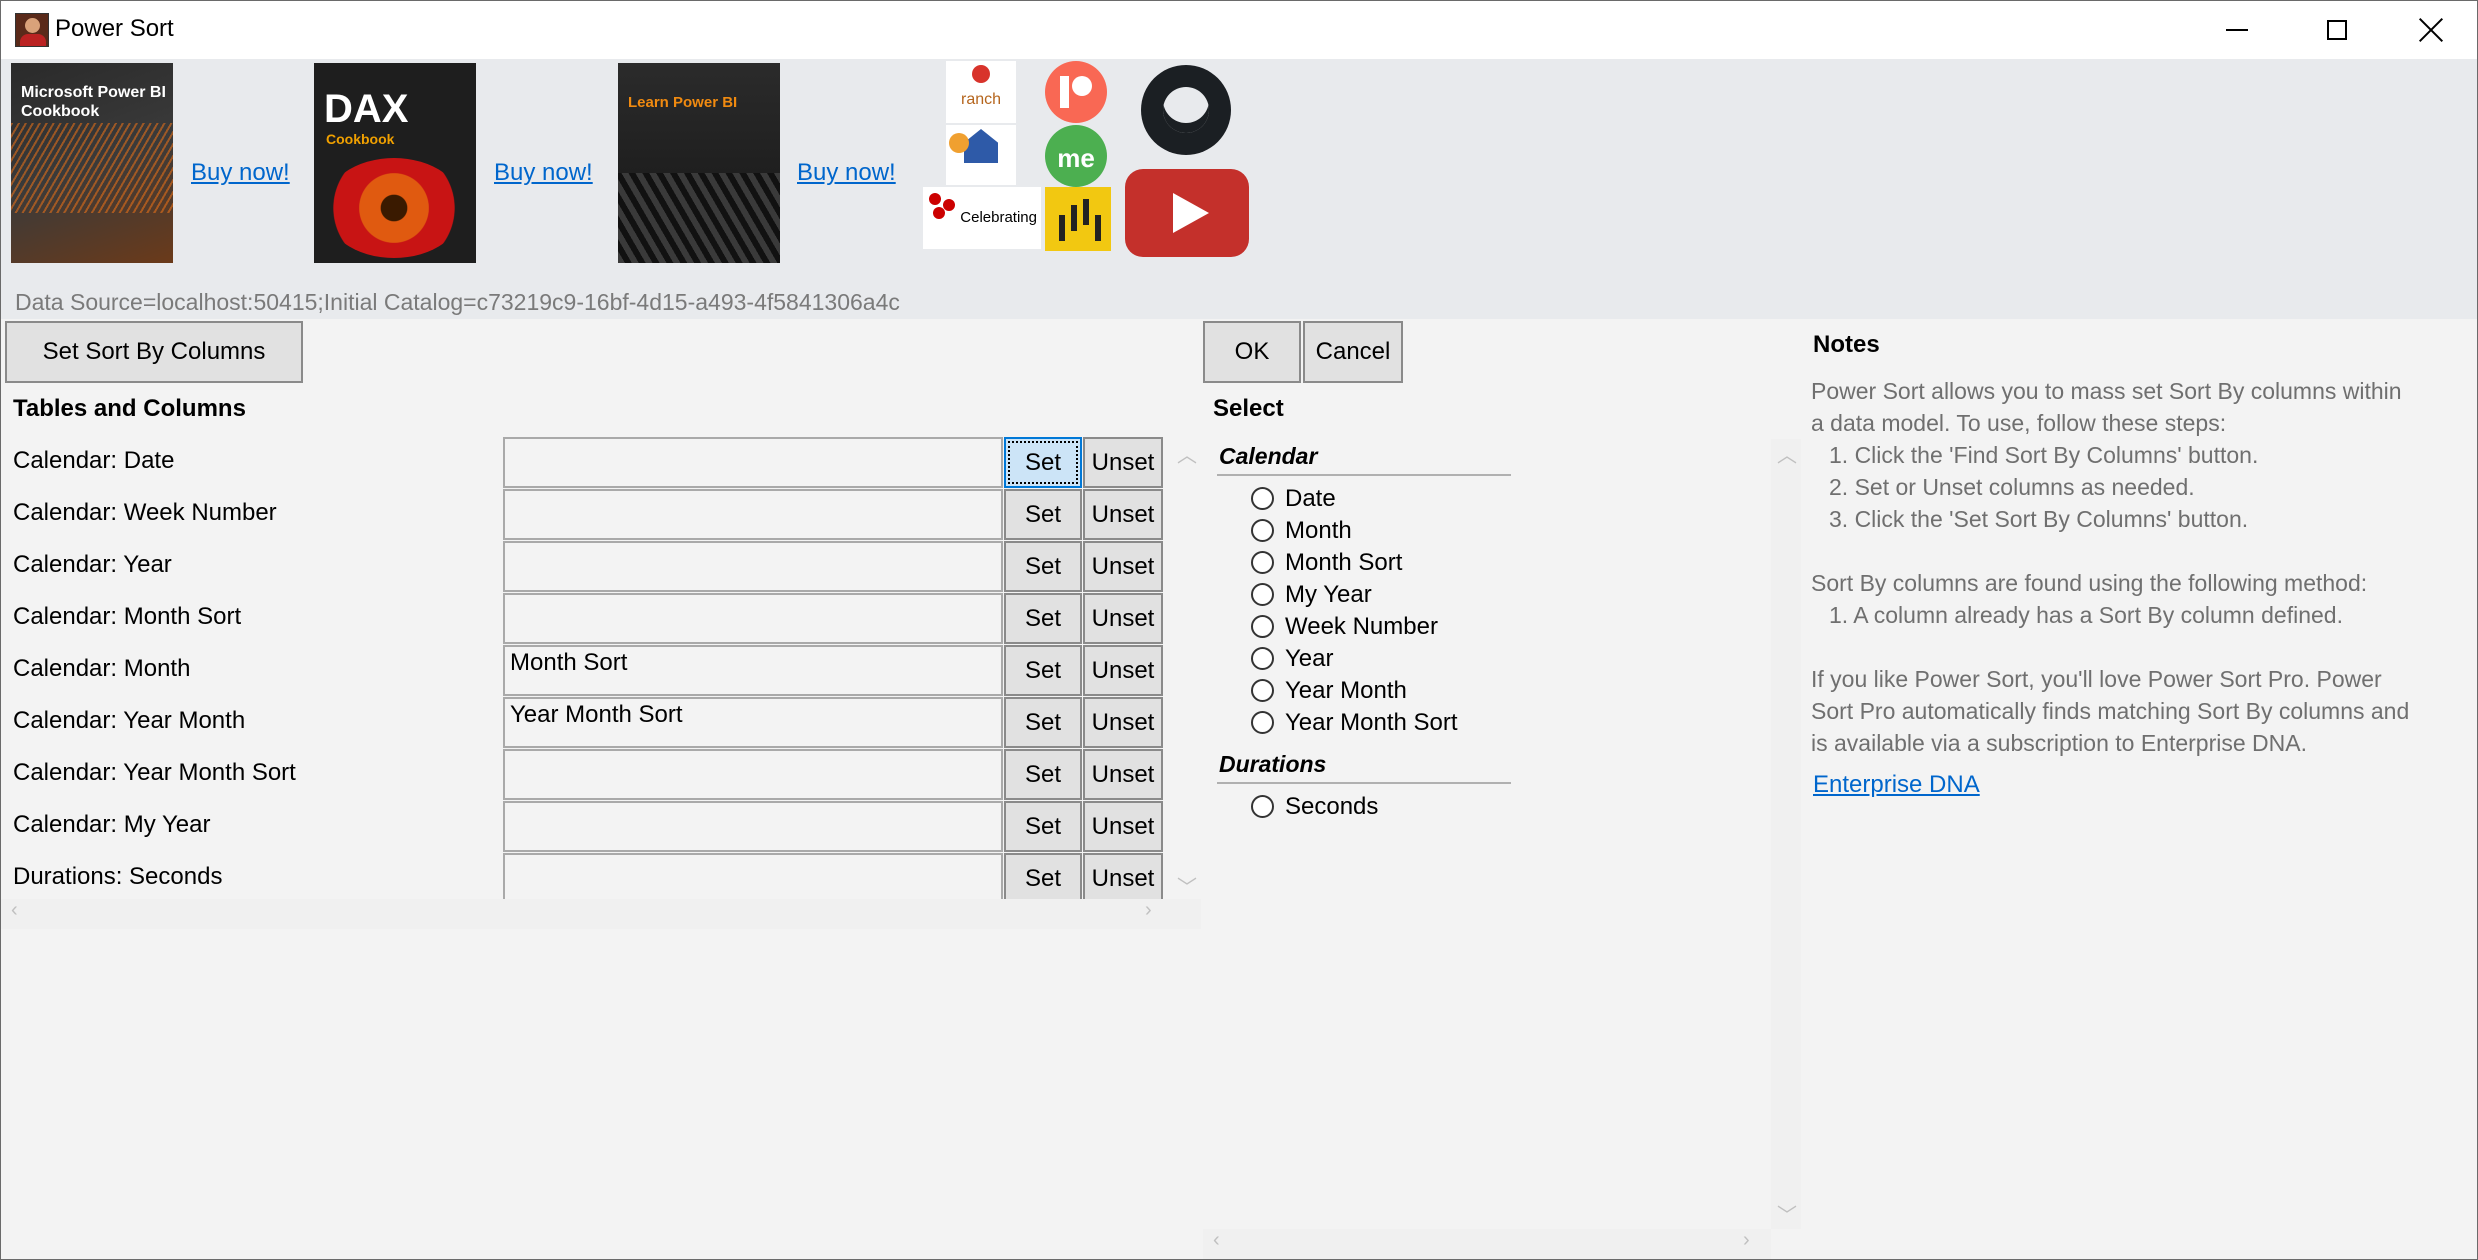  I want to click on buy-now-link-3: Buy now!, so click(846, 173).